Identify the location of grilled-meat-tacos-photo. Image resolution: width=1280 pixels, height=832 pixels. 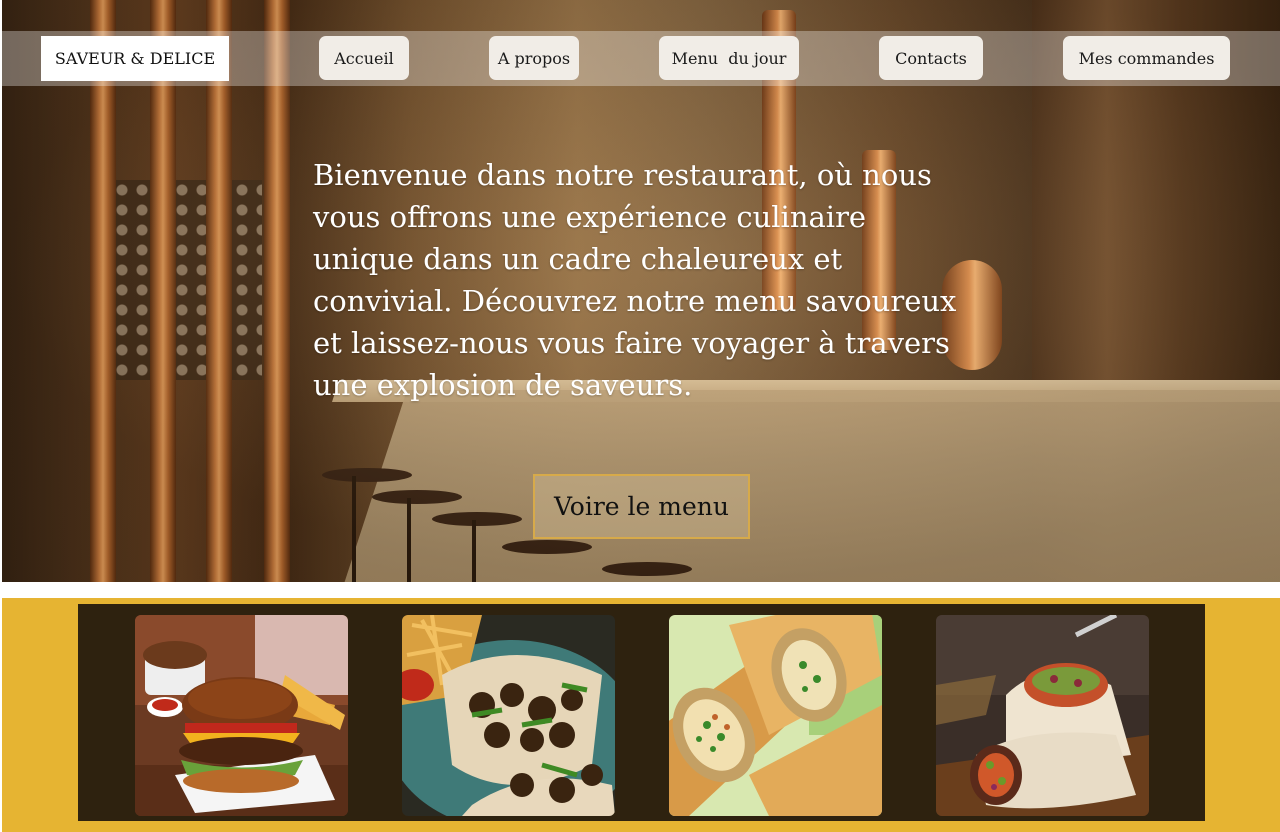
(508, 715).